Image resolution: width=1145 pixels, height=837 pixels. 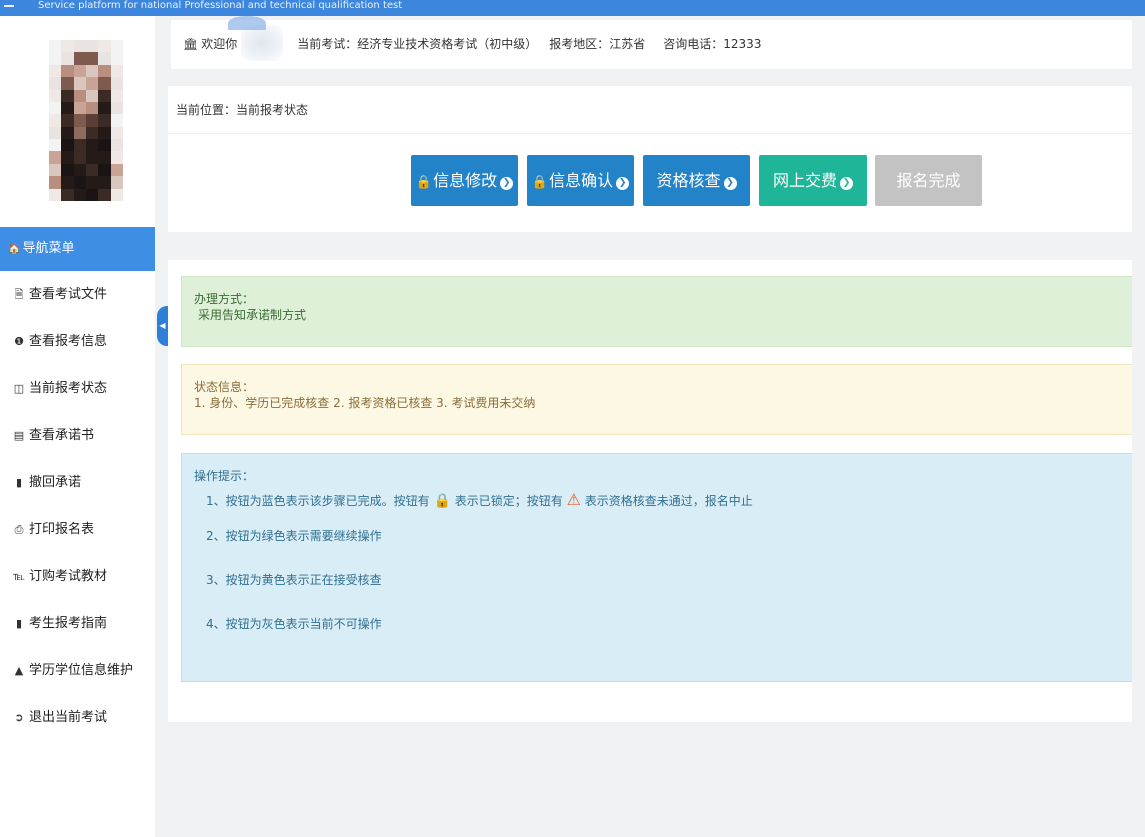 I want to click on sidebar-item-label: 学历学位信息维护, so click(x=81, y=670).